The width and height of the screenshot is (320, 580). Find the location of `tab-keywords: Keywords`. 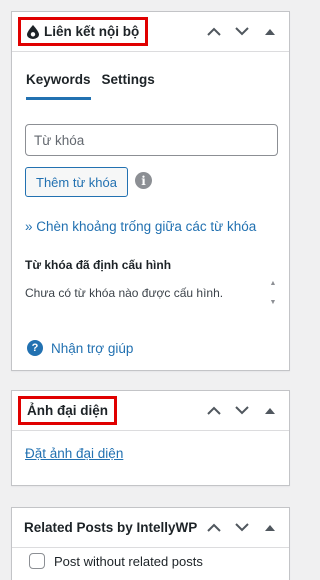

tab-keywords: Keywords is located at coordinates (58, 86).